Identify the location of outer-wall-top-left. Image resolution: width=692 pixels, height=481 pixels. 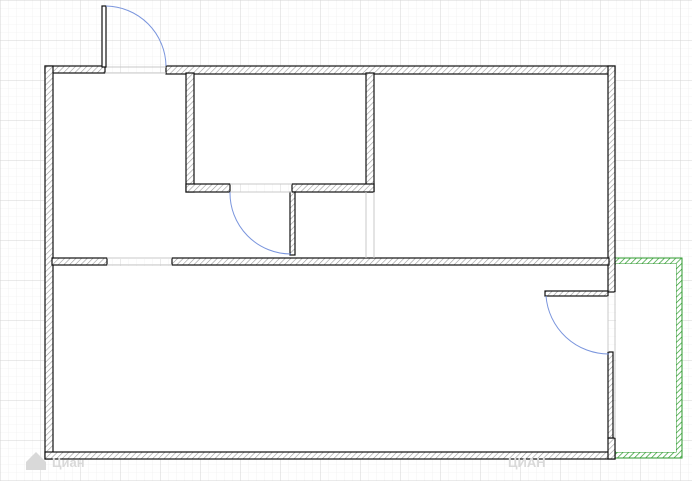
(75, 69).